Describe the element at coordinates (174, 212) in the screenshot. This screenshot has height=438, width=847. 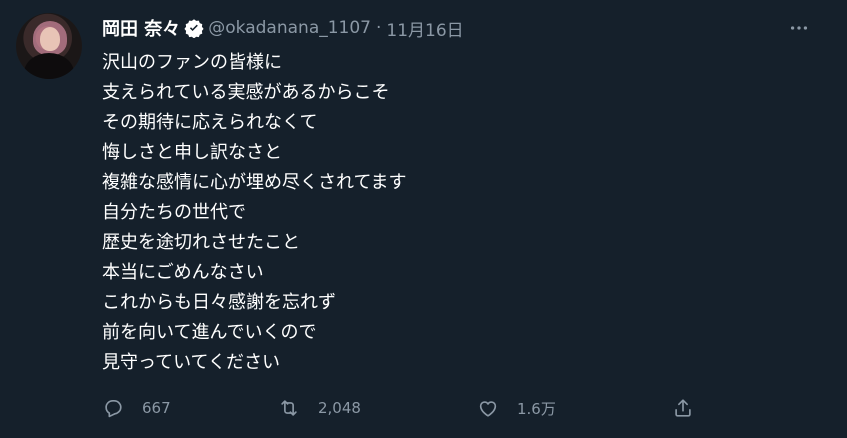
I see `tweet-line: 自分たちの世代で` at that location.